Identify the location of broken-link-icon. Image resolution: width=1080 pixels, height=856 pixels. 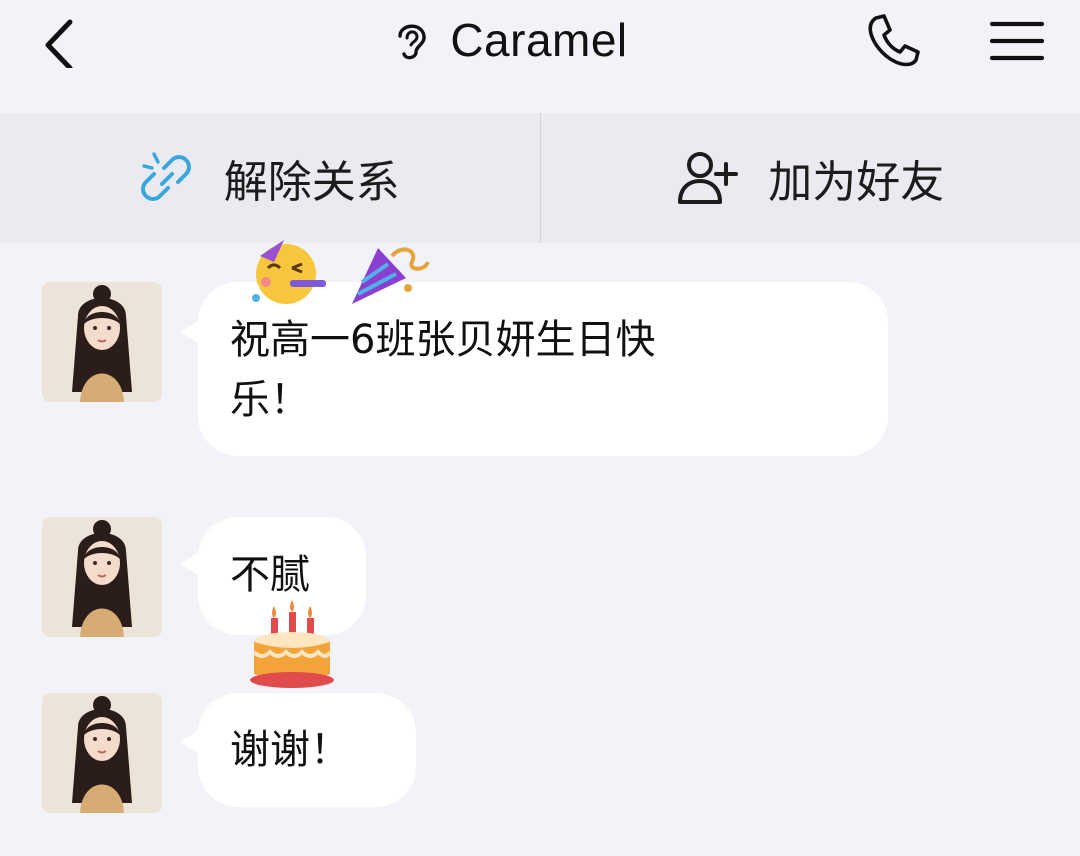
(165, 176).